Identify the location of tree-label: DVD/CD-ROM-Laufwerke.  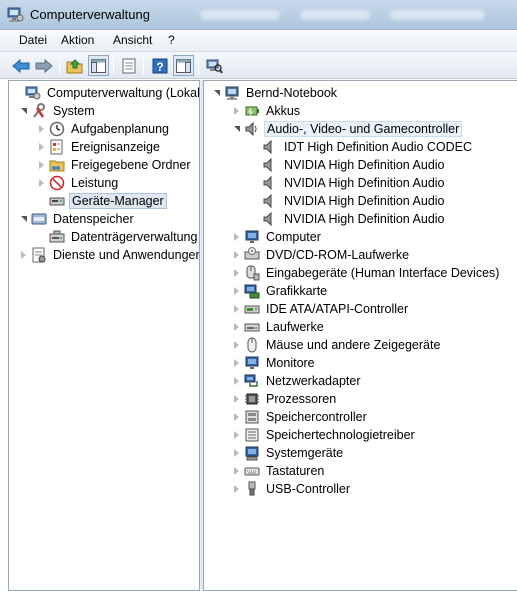
(338, 255).